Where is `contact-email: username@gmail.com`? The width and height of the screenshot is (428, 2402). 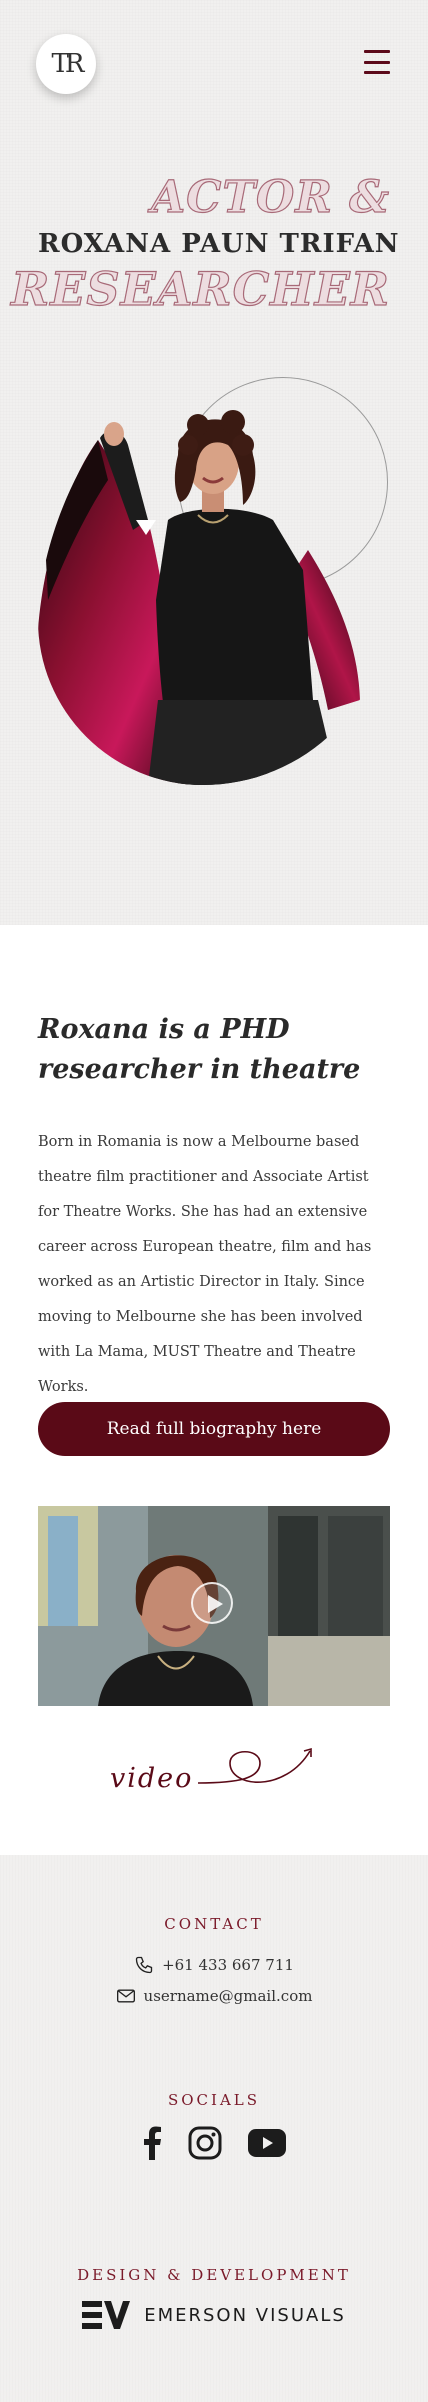 contact-email: username@gmail.com is located at coordinates (214, 1996).